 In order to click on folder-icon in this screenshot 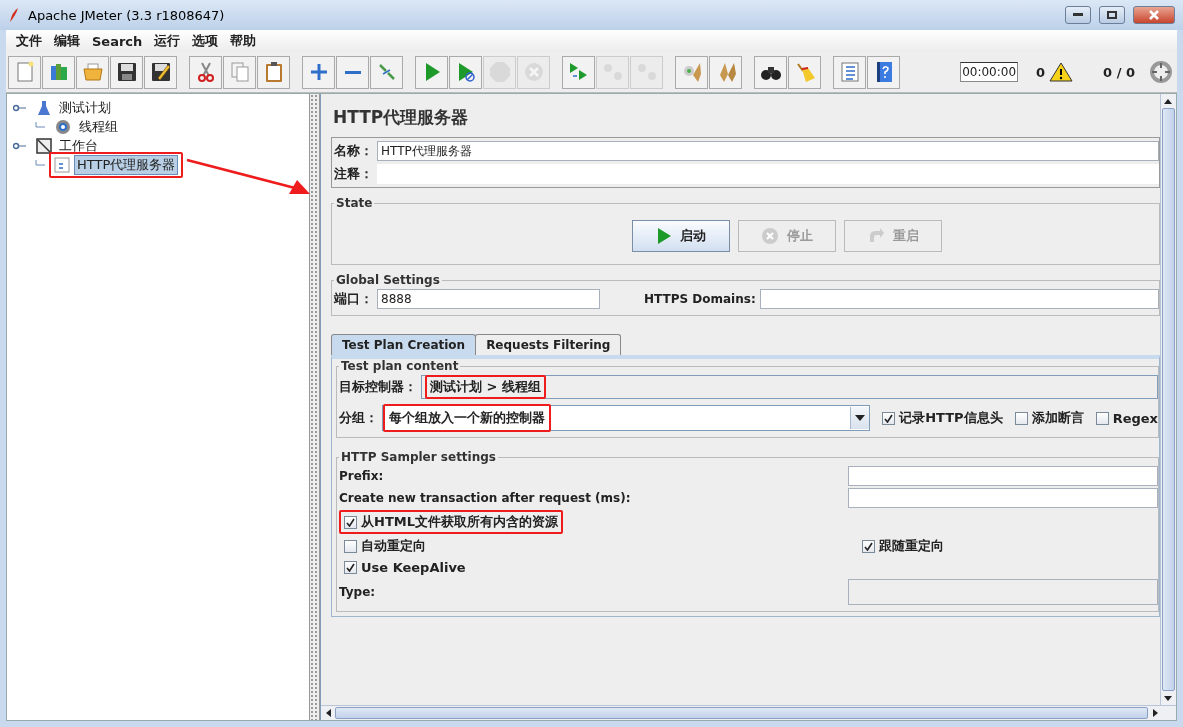, I will do `click(92, 72)`.